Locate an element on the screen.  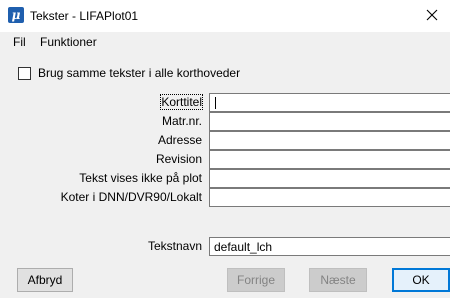
menu-funktioner: Funktioner is located at coordinates (68, 42).